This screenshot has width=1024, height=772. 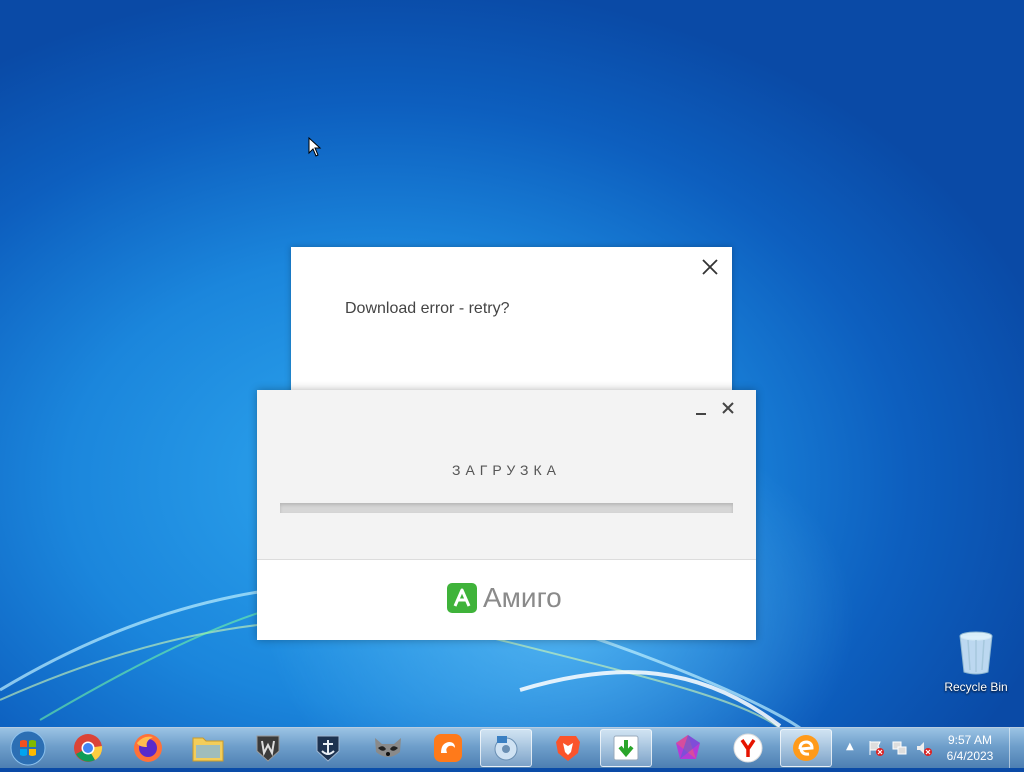 I want to click on start-button, so click(x=28, y=748).